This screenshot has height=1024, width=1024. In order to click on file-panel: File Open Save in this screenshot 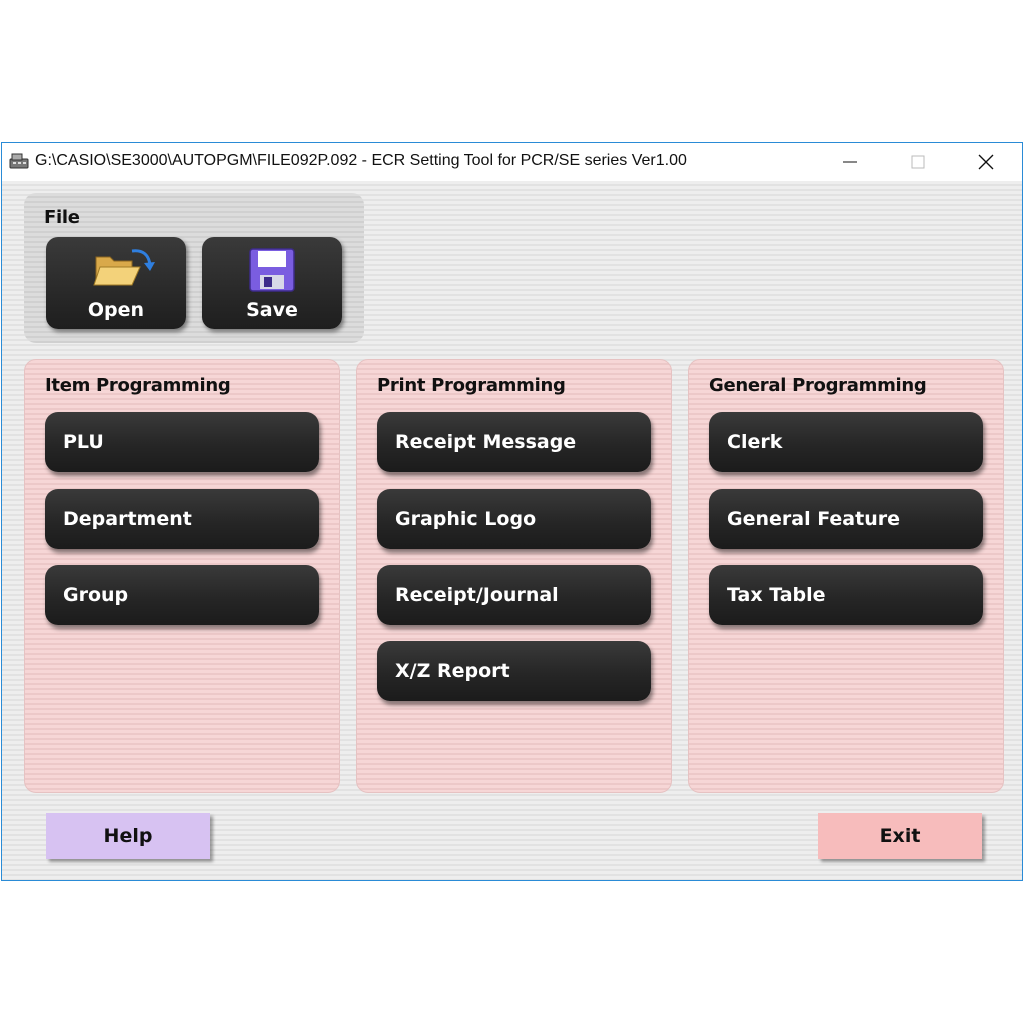, I will do `click(194, 268)`.